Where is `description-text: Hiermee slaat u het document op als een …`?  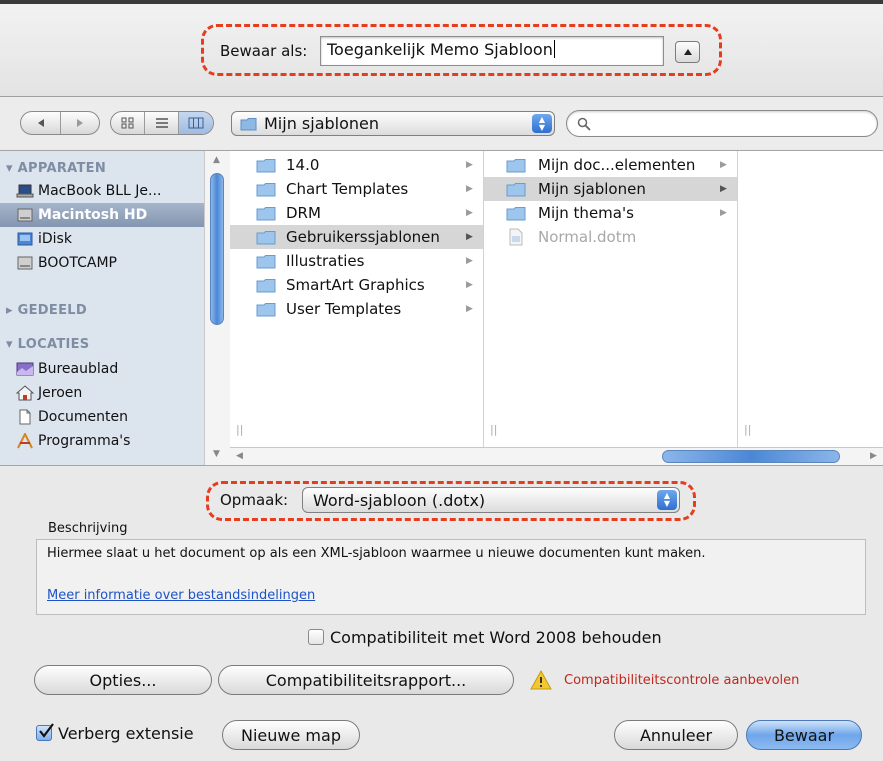
description-text: Hiermee slaat u het document op als een … is located at coordinates (376, 553).